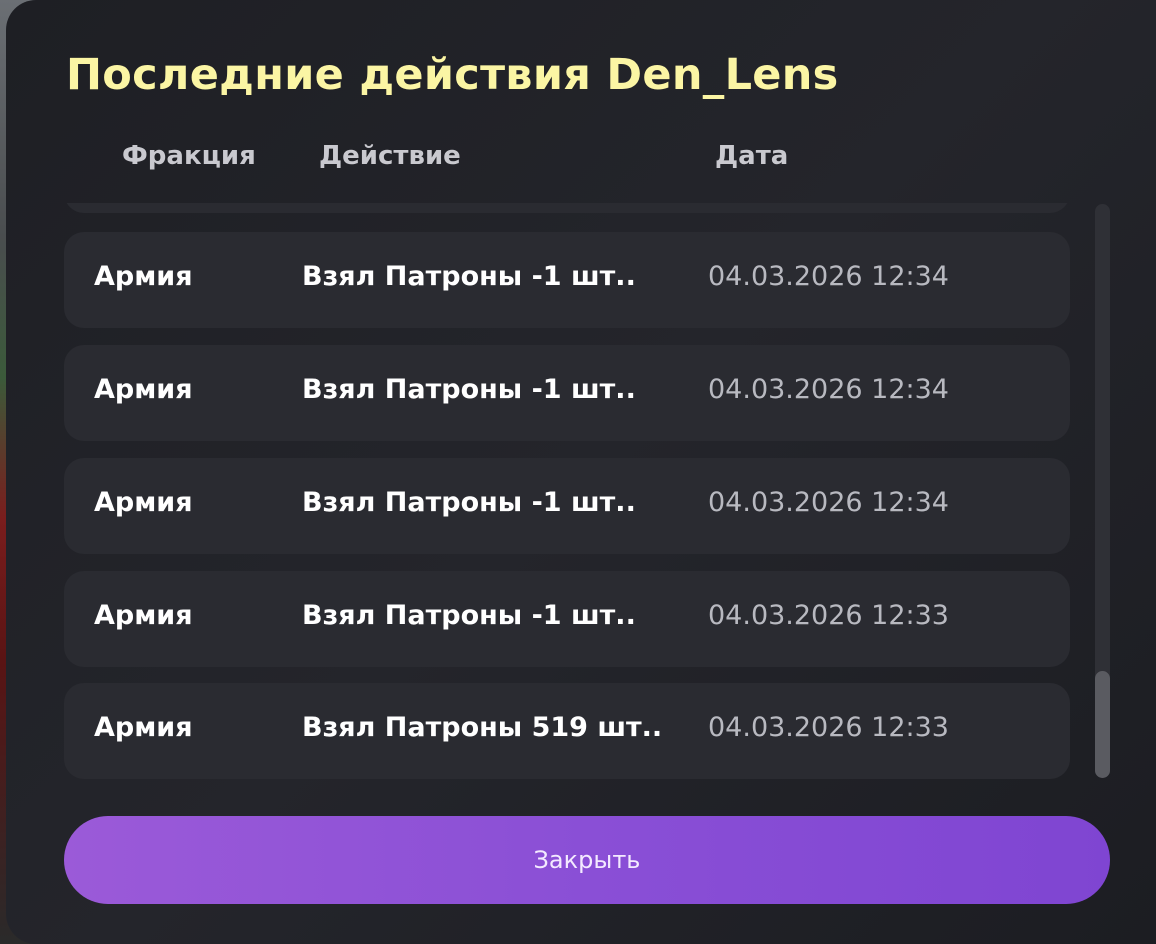 The width and height of the screenshot is (1156, 944). What do you see at coordinates (1102, 724) in the screenshot?
I see `scrollbar-thumb` at bounding box center [1102, 724].